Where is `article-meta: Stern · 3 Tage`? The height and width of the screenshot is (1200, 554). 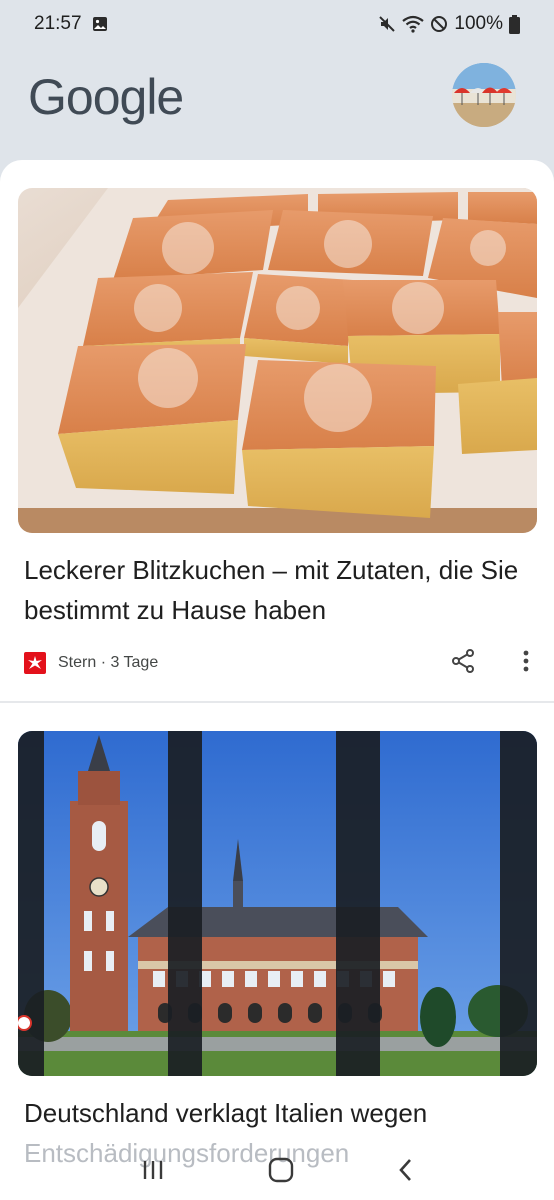 article-meta: Stern · 3 Tage is located at coordinates (277, 663).